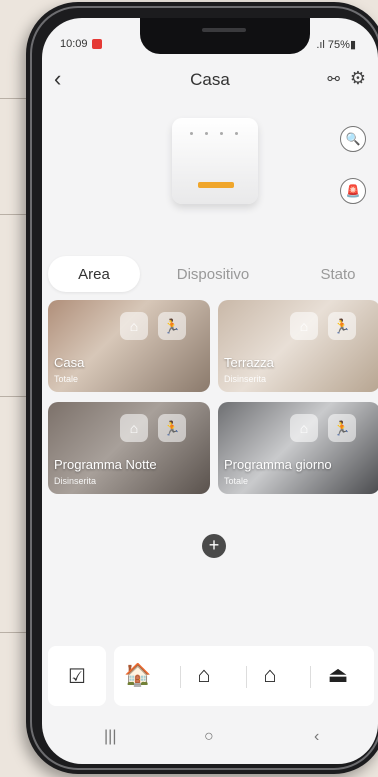 The width and height of the screenshot is (378, 777). Describe the element at coordinates (336, 45) in the screenshot. I see `status-battery: .ıl 75%▮` at that location.